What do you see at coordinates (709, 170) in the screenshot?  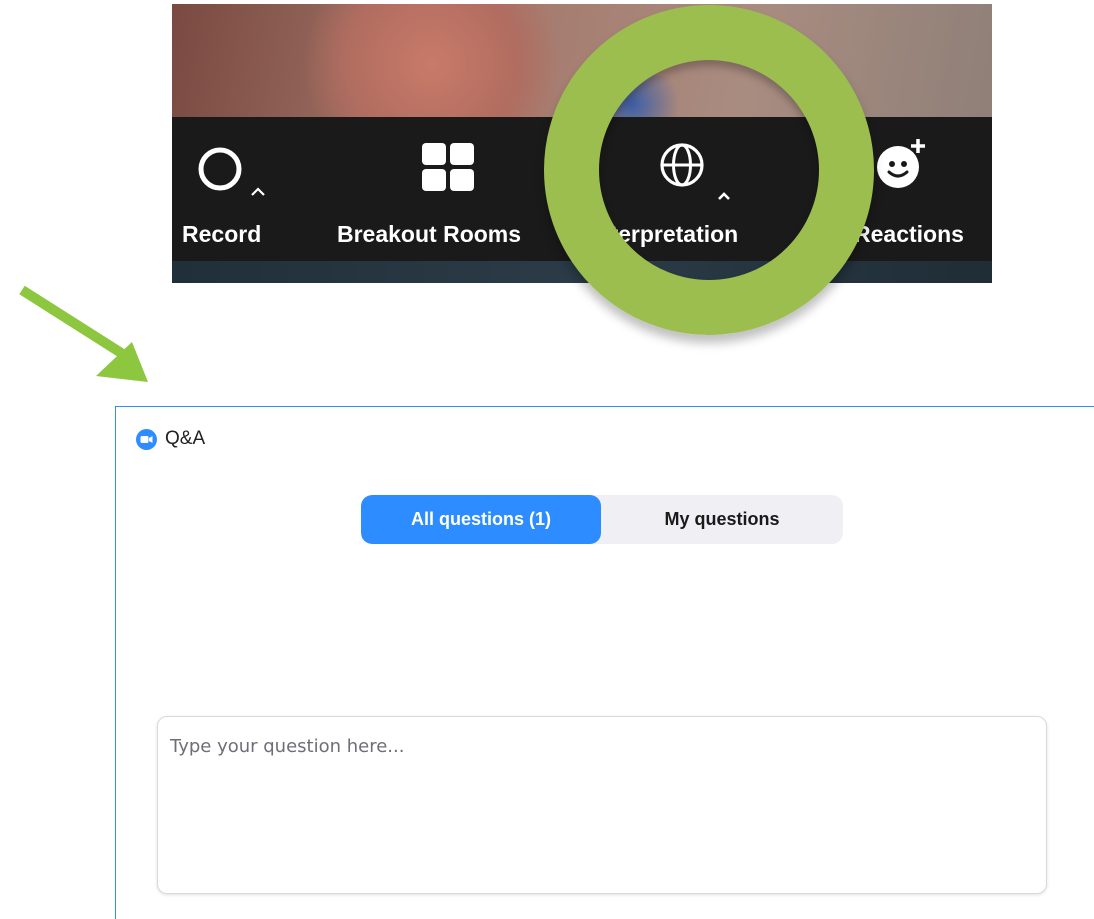 I see `highlight-circle` at bounding box center [709, 170].